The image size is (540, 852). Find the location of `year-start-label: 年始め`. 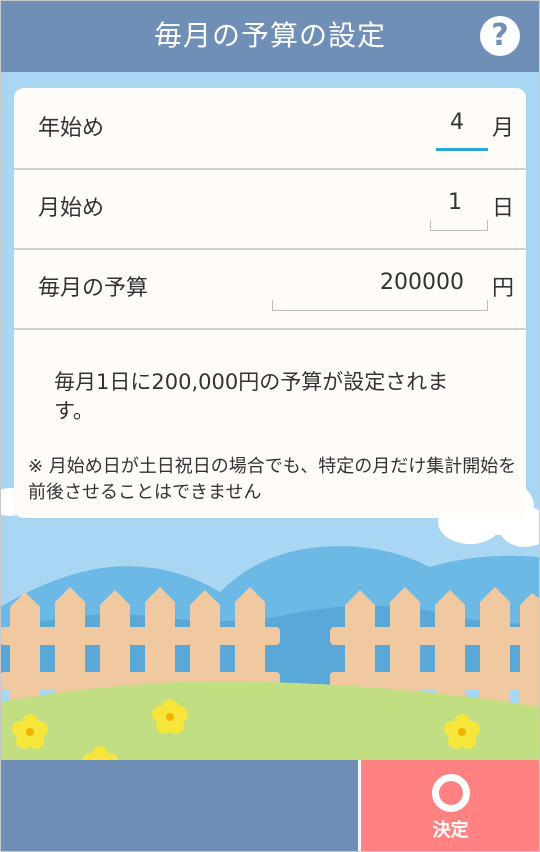

year-start-label: 年始め is located at coordinates (71, 128).